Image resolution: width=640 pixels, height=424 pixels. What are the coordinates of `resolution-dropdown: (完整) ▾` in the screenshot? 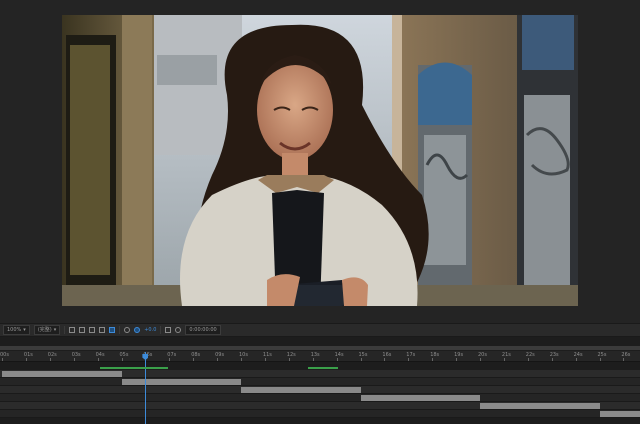 It's located at (47, 330).